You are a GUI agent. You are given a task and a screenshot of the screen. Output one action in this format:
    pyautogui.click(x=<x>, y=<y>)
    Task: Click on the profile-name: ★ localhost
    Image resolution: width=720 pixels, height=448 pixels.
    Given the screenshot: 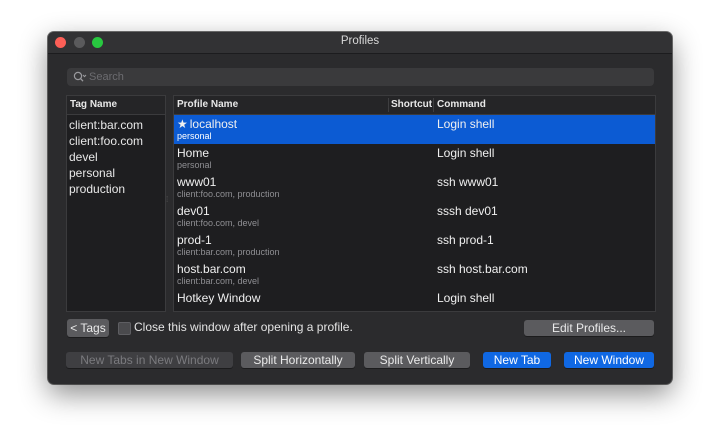 What is the action you would take?
    pyautogui.click(x=207, y=124)
    